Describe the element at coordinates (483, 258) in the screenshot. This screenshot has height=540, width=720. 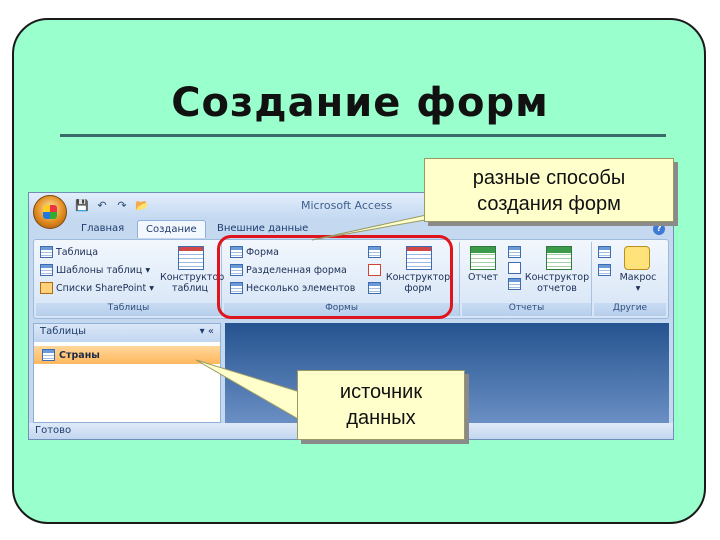
I see `report-icon` at that location.